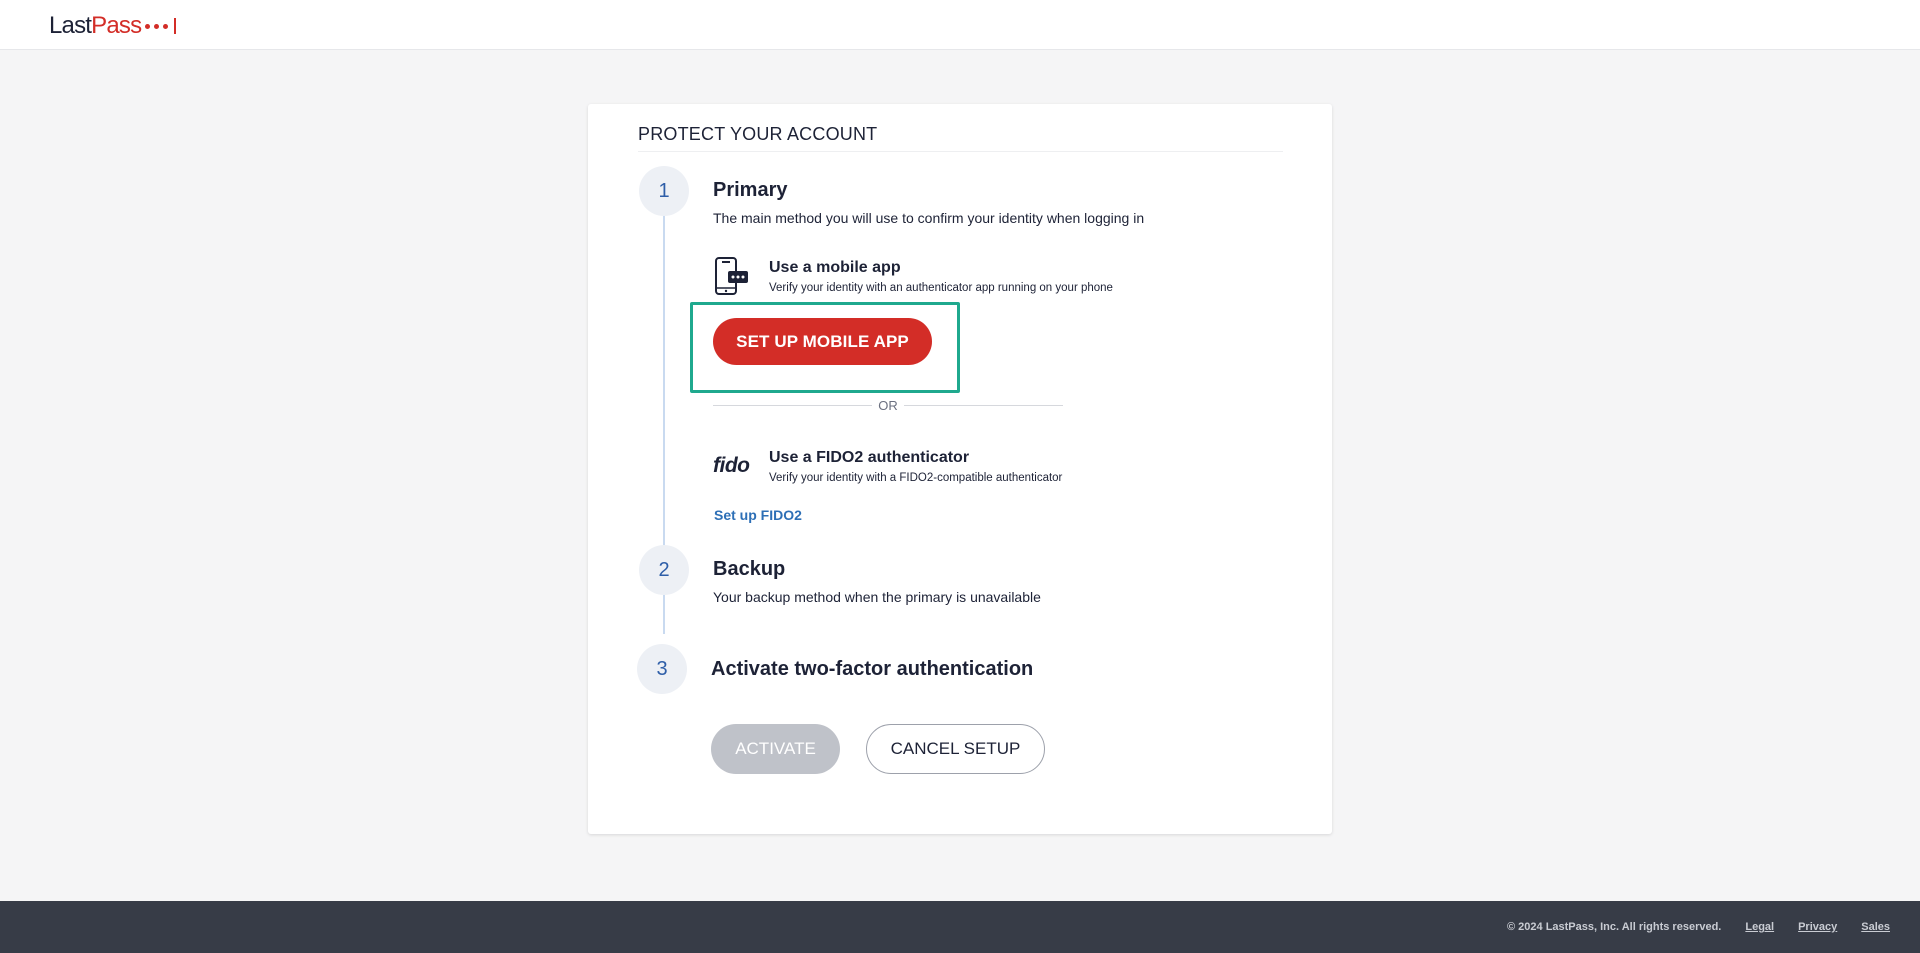 This screenshot has width=1920, height=953. I want to click on fido-logo-icon: fido, so click(731, 465).